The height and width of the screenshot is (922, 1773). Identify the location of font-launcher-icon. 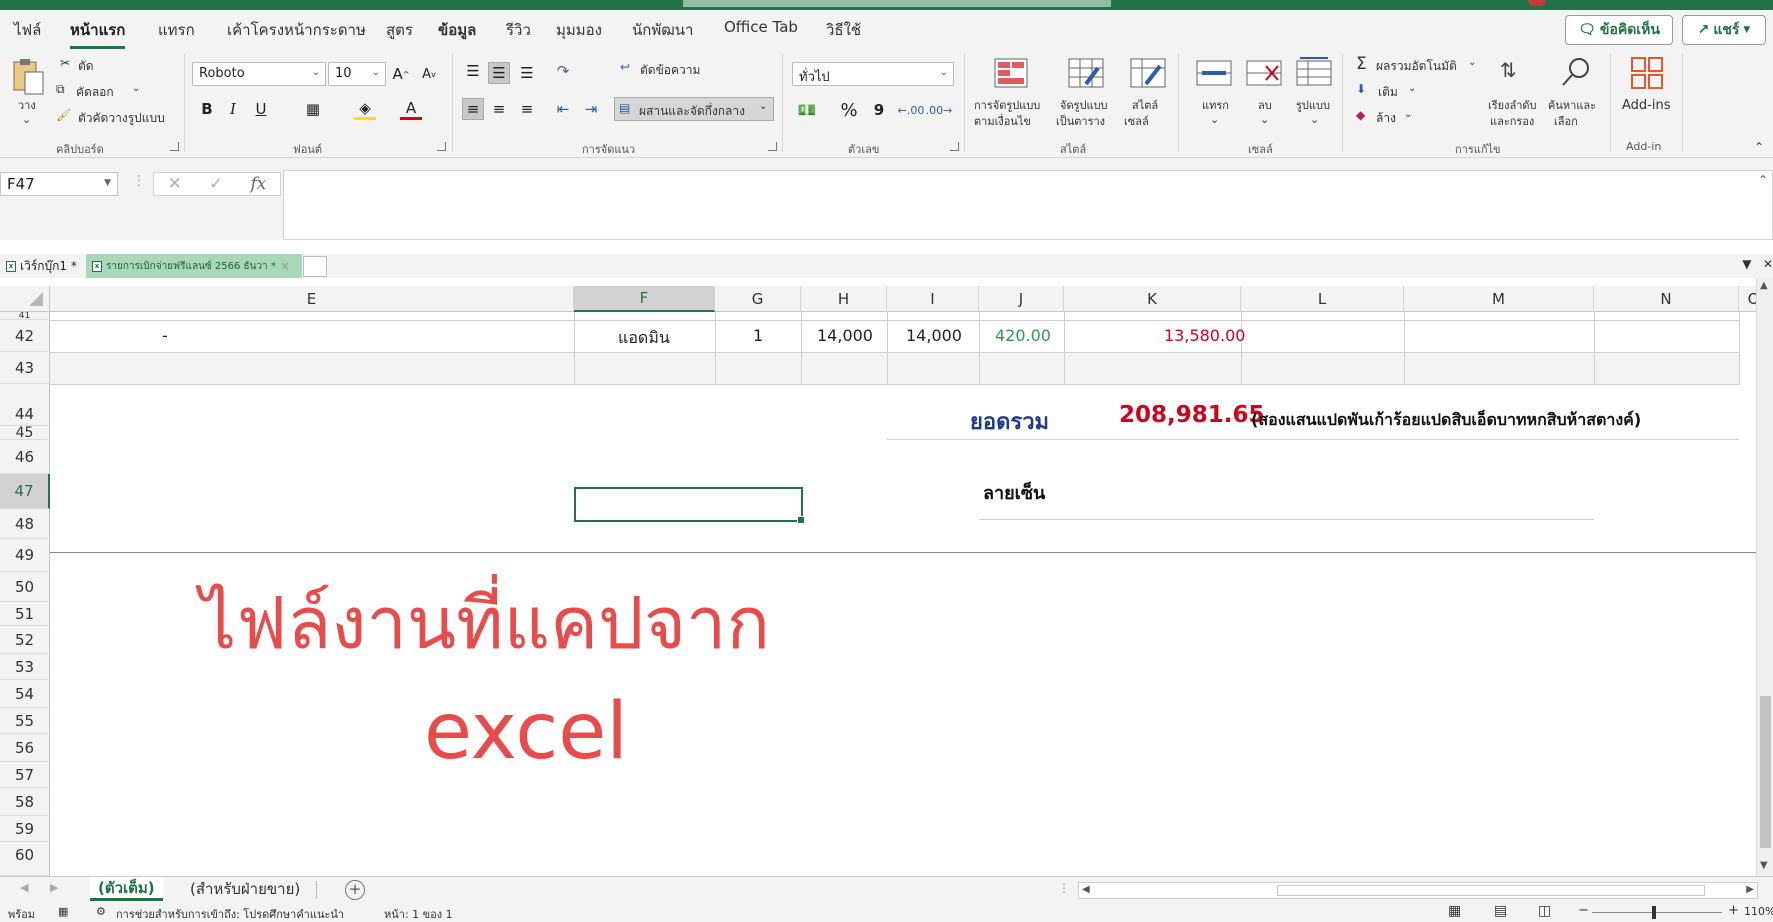
(441, 146).